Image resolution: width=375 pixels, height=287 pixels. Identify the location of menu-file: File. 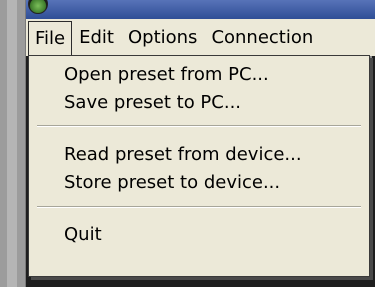
(50, 38).